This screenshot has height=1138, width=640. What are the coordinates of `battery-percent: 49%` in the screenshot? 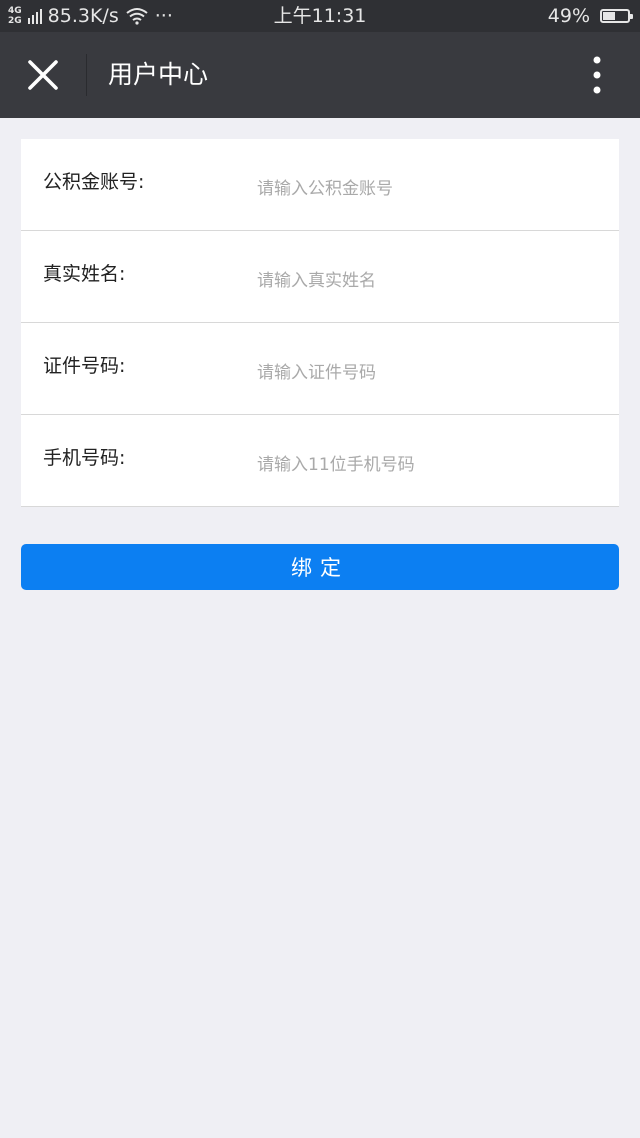 It's located at (568, 16).